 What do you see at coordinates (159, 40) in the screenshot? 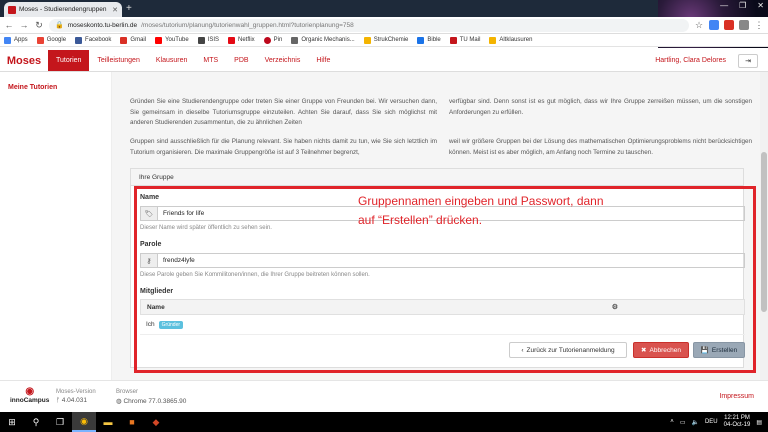
I see `youtube-icon` at bounding box center [159, 40].